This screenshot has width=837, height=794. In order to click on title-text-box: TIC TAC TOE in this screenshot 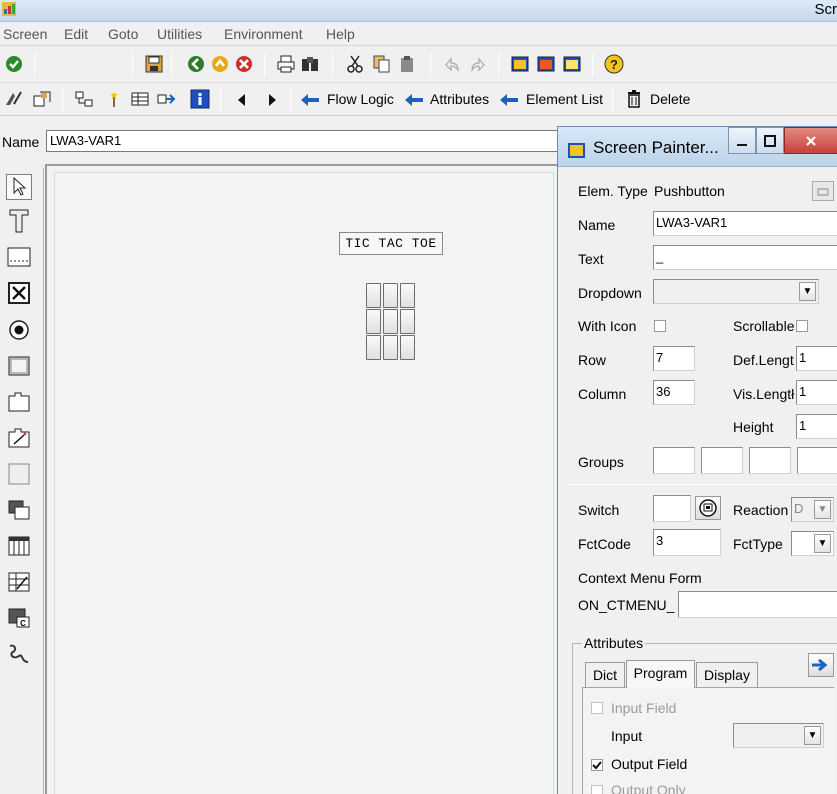, I will do `click(391, 243)`.